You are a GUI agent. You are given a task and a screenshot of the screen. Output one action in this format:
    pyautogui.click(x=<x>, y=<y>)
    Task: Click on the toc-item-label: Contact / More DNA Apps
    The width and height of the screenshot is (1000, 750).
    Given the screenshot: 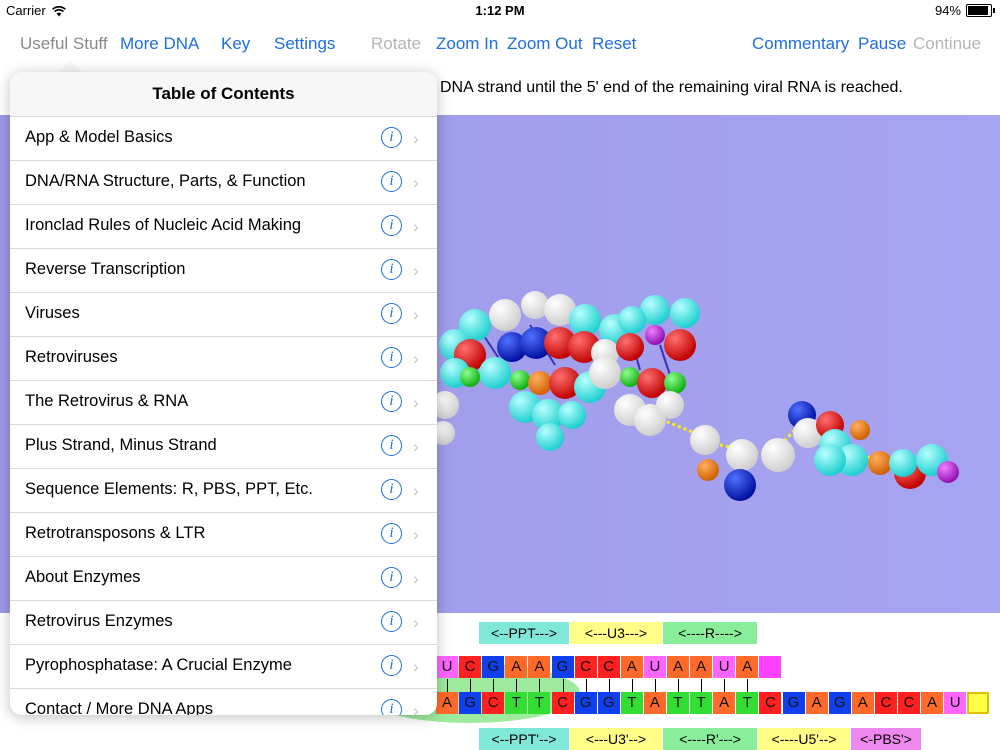 What is the action you would take?
    pyautogui.click(x=119, y=707)
    